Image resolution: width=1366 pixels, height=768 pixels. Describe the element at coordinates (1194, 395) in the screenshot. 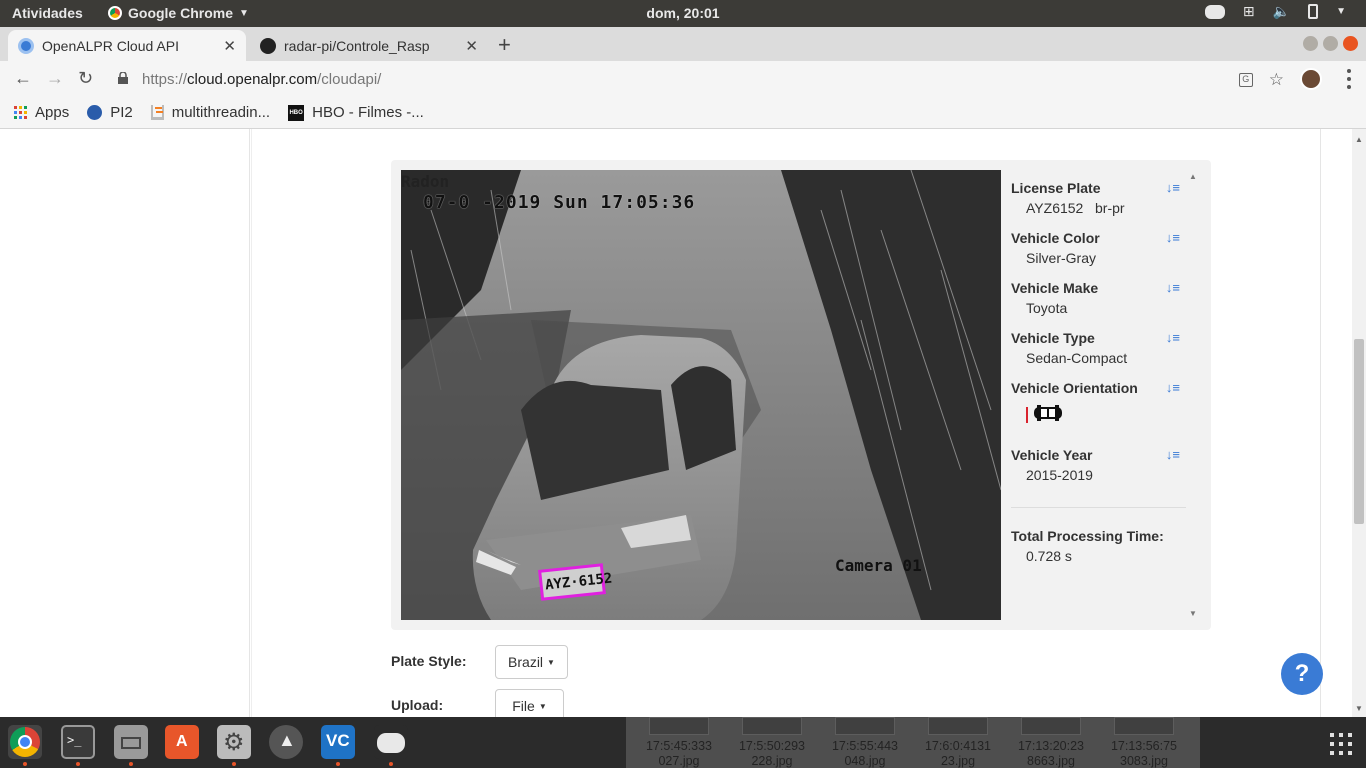

I see `details-scrollbar: ▲ ▼` at that location.